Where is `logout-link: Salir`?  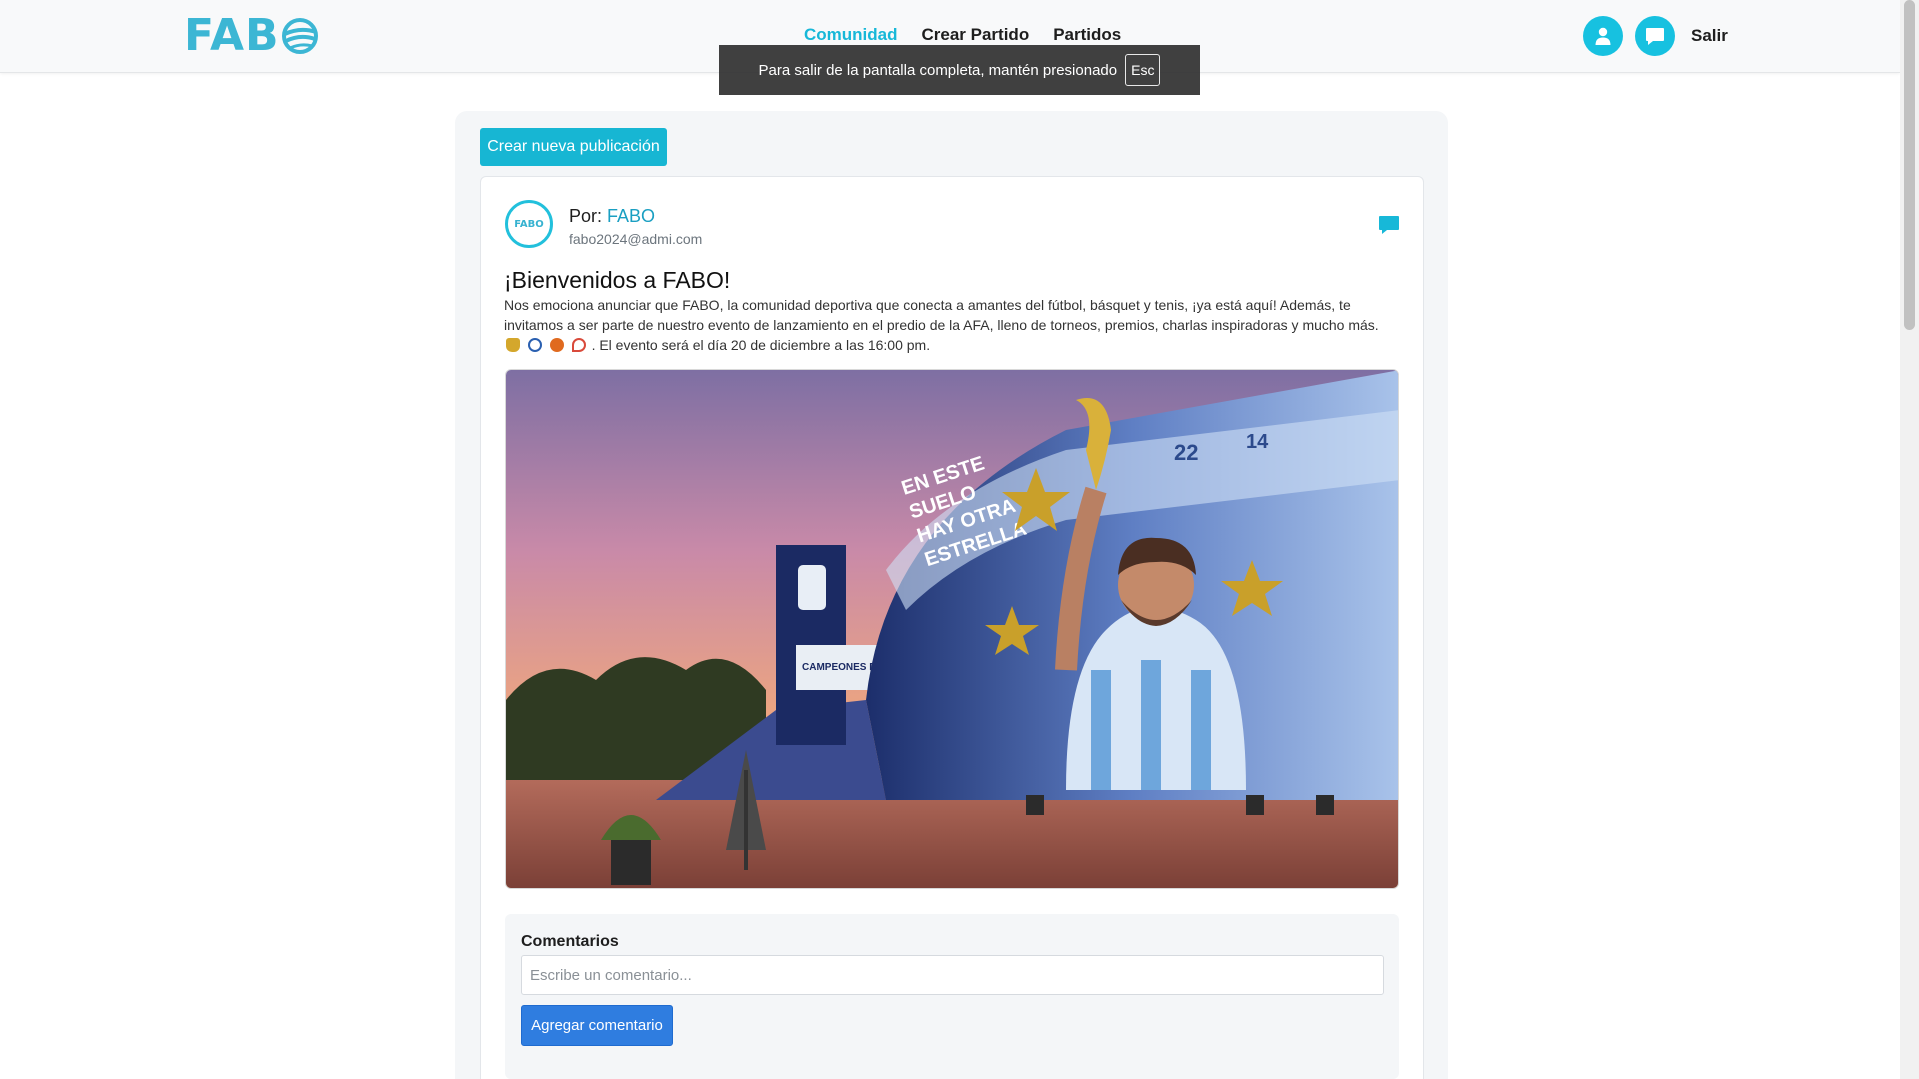
logout-link: Salir is located at coordinates (1709, 36).